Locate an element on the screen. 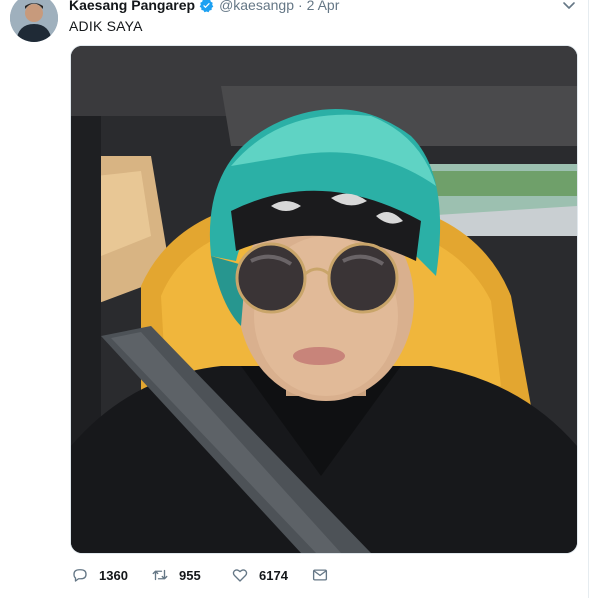 This screenshot has width=589, height=598. reply-button: 1360 is located at coordinates (111, 575).